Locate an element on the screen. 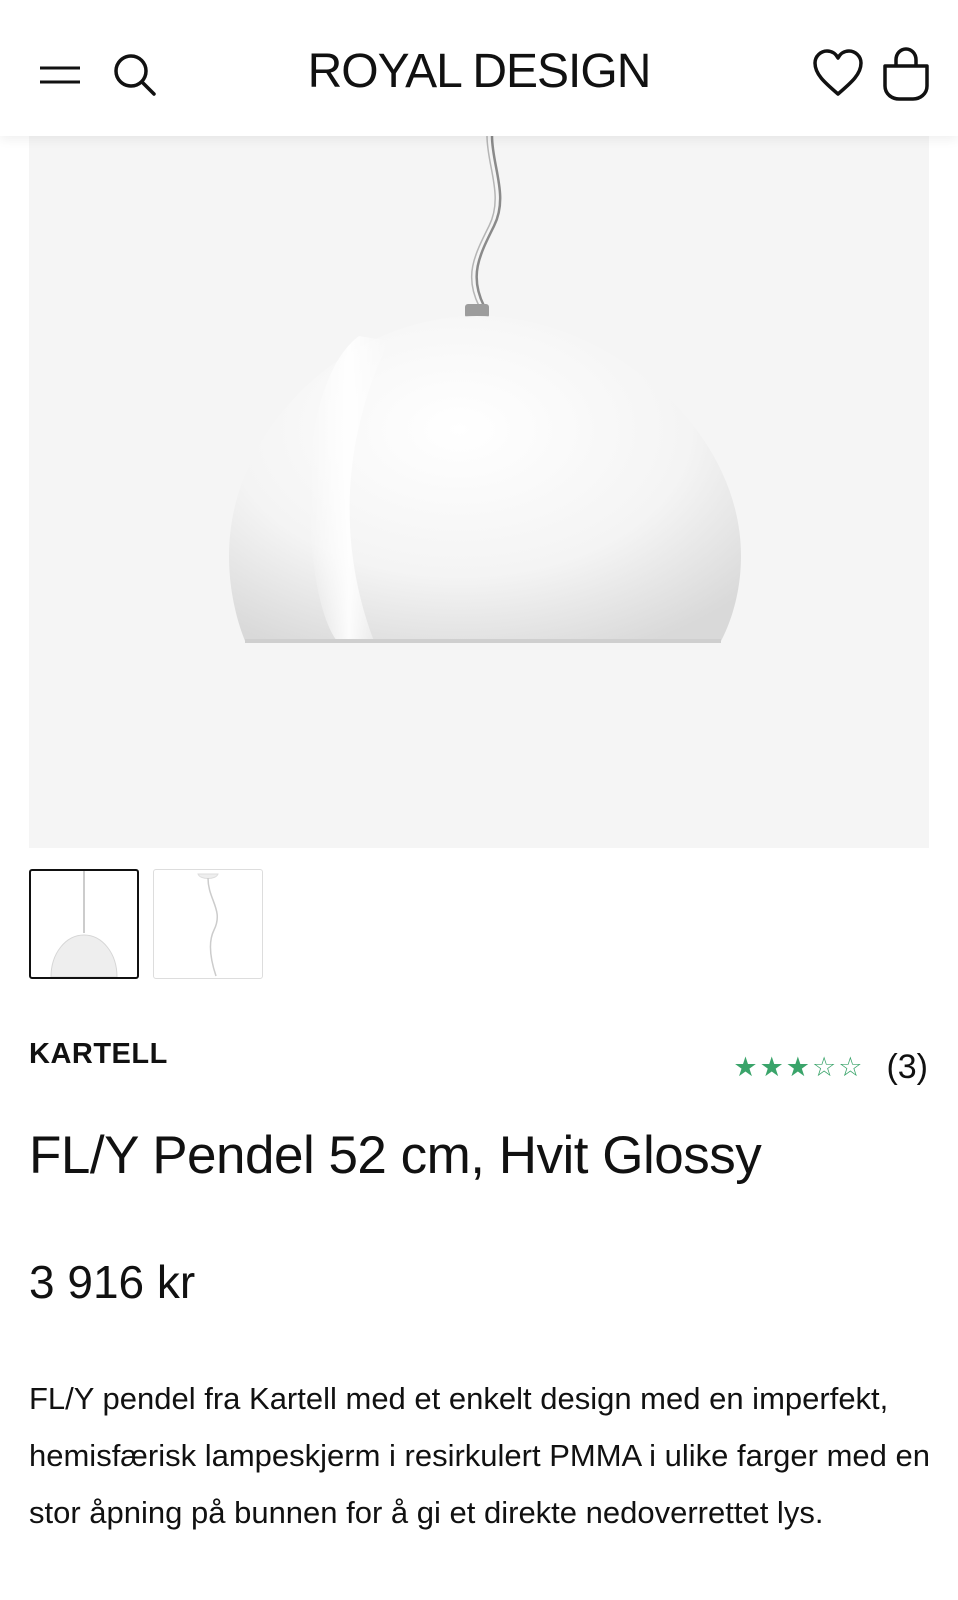  pendant-lamp-cable-thumbnail-icon is located at coordinates (208, 925).